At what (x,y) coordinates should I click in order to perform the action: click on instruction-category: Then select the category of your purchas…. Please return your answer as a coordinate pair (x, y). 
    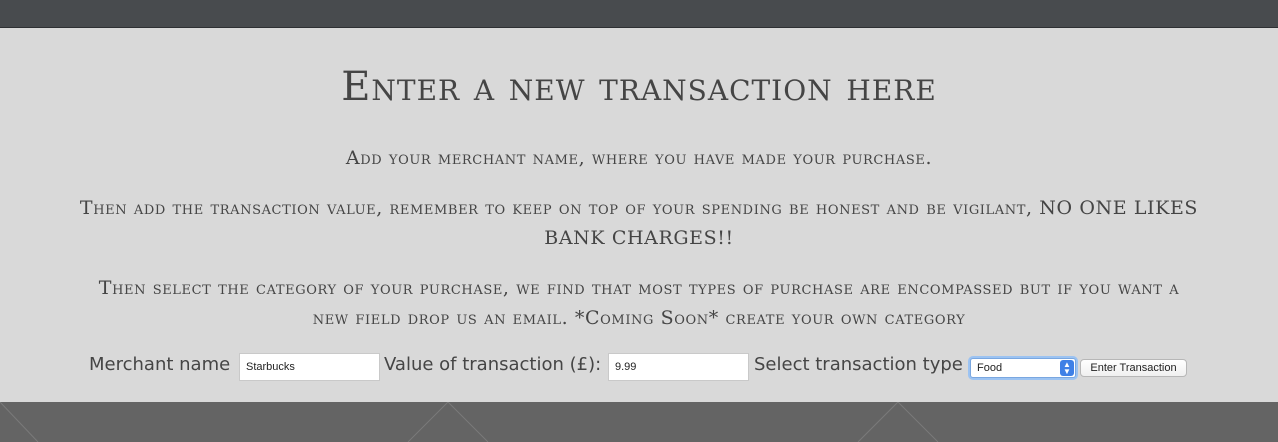
    Looking at the image, I should click on (639, 303).